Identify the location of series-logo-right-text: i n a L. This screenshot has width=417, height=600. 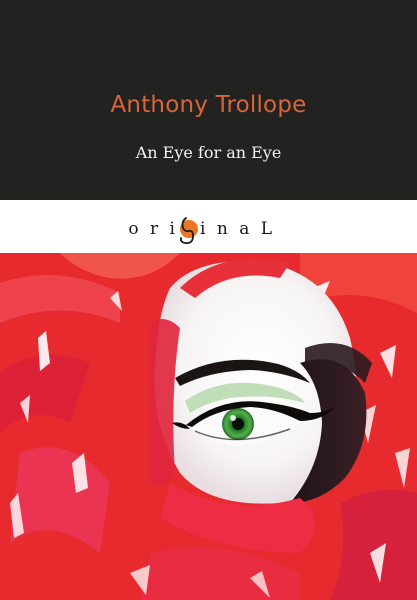
(237, 229).